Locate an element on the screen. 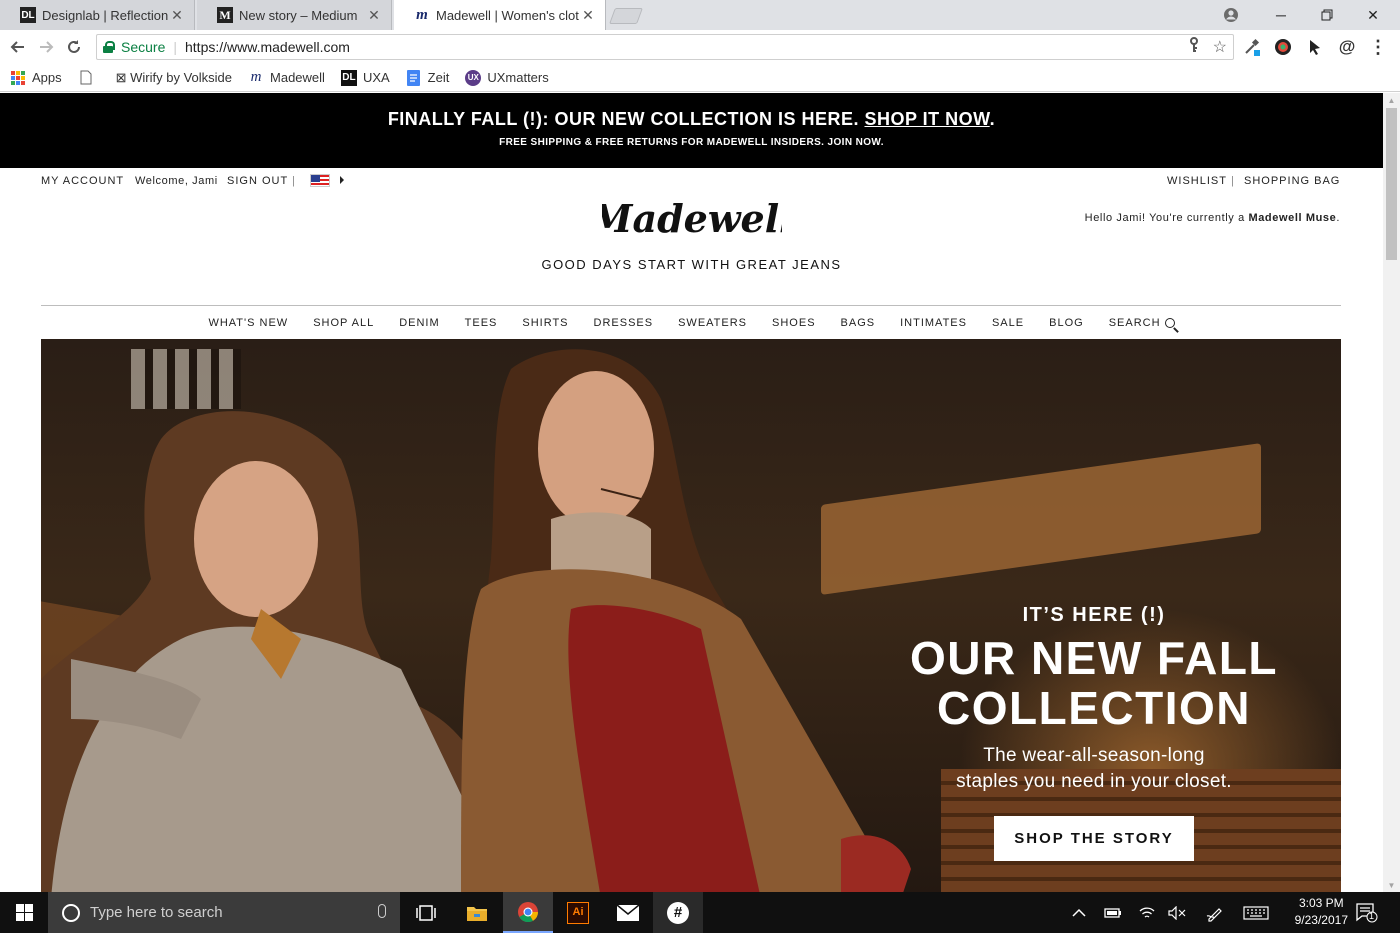  doc-icon is located at coordinates (414, 77).